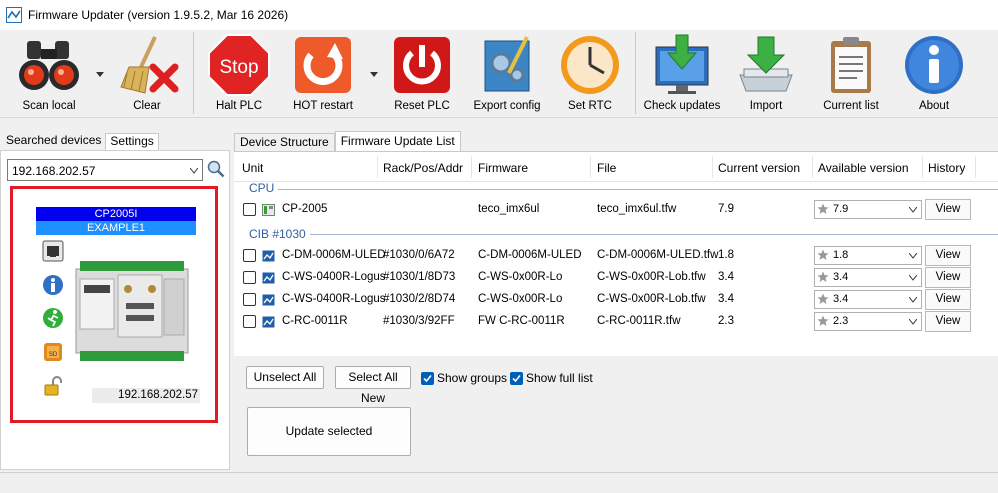 The width and height of the screenshot is (998, 493). I want to click on update-selected-button: Update selected, so click(329, 431).